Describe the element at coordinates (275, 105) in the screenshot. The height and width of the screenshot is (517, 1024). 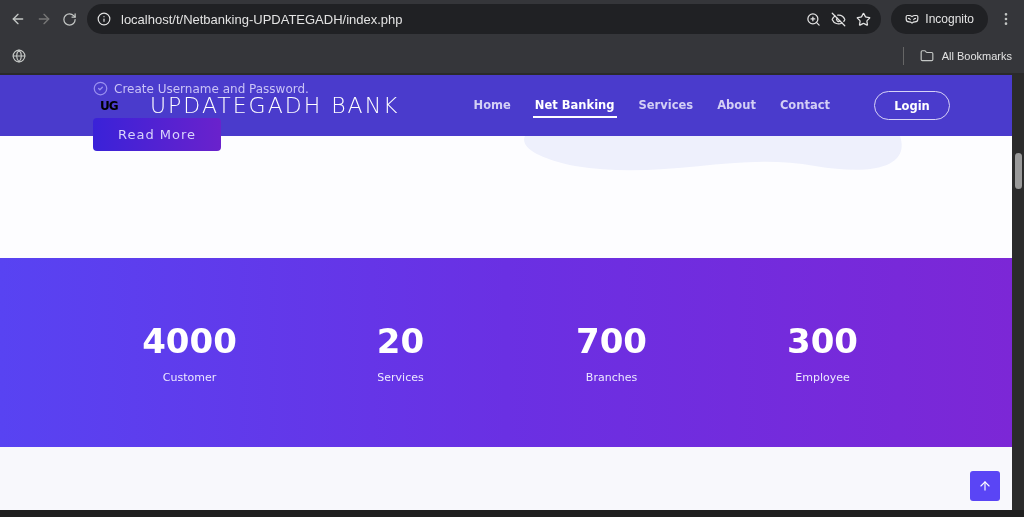
I see `brand-name: UPDATEGADH BANK` at that location.